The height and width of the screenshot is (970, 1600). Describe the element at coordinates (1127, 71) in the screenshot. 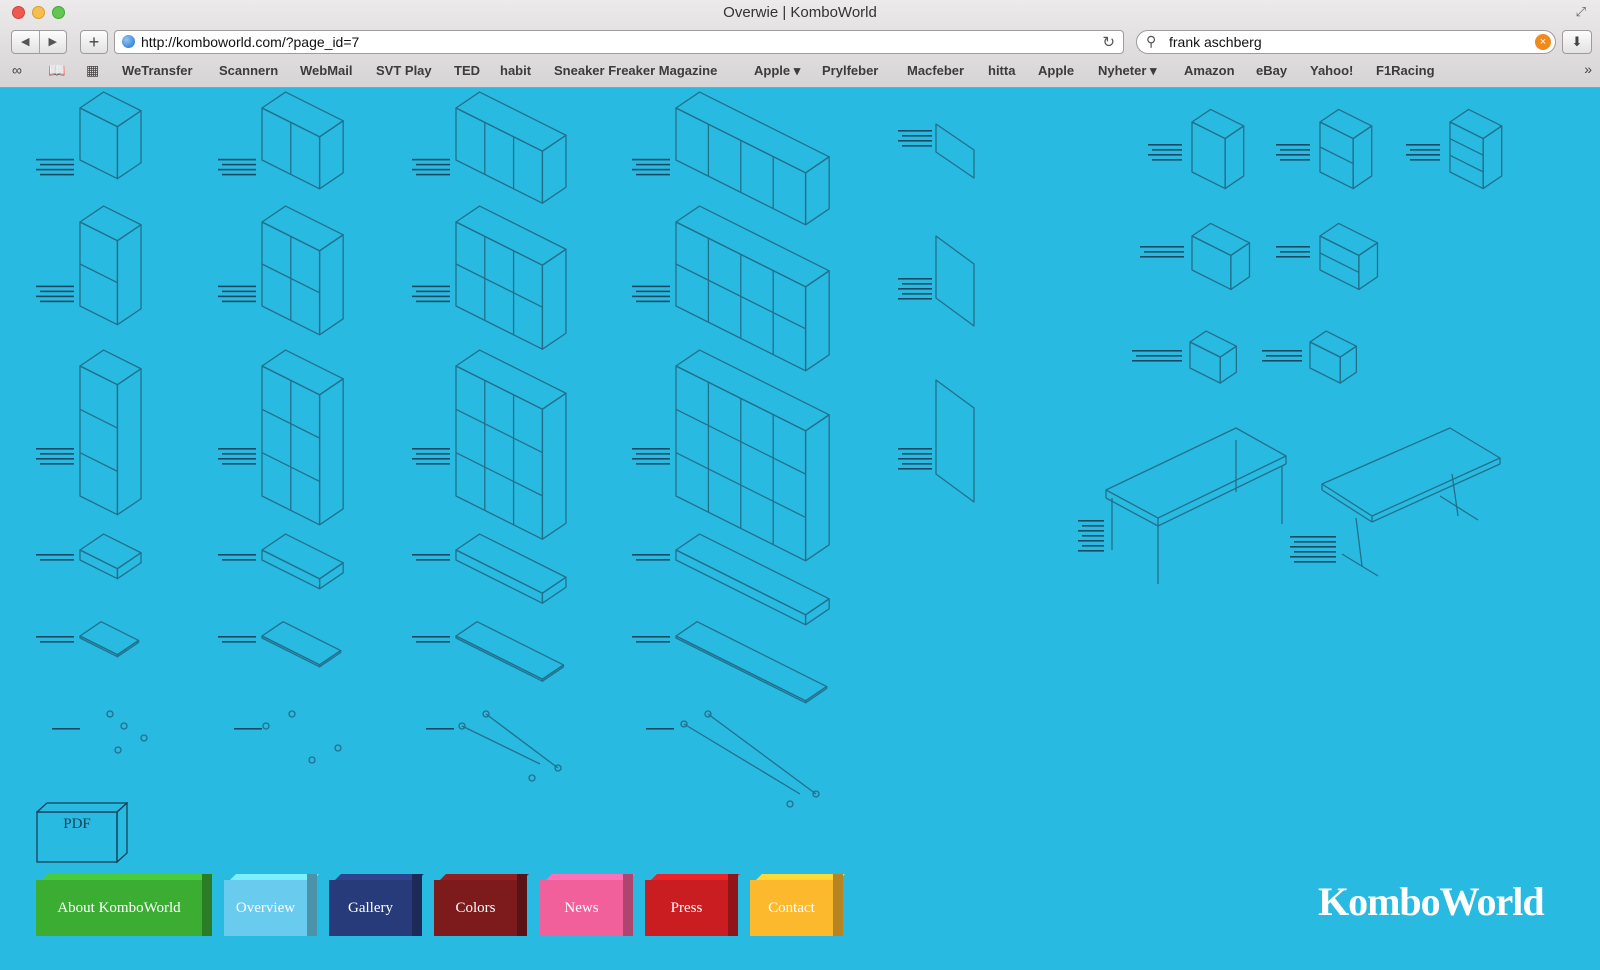

I see `bookmark-item: Nyheter ▾` at that location.